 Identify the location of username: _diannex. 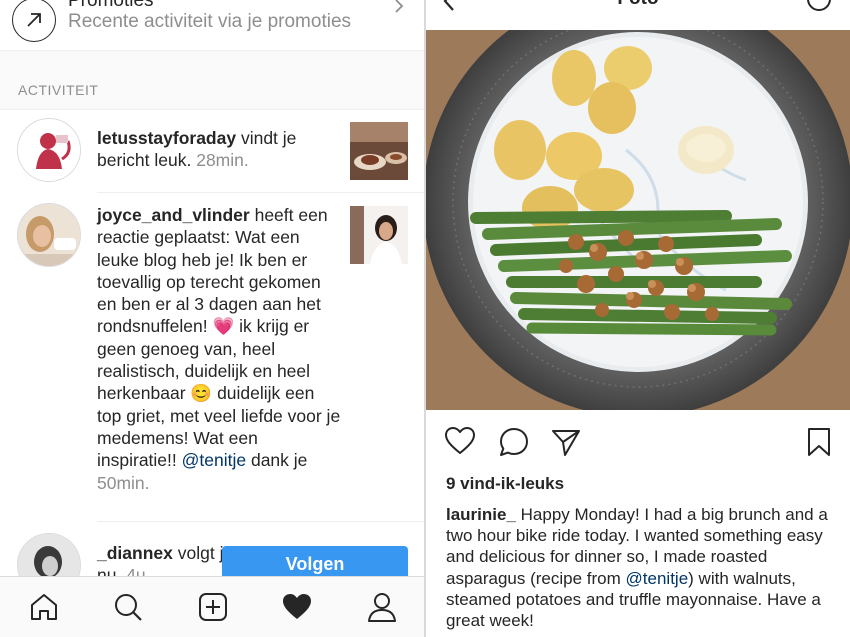
(135, 553).